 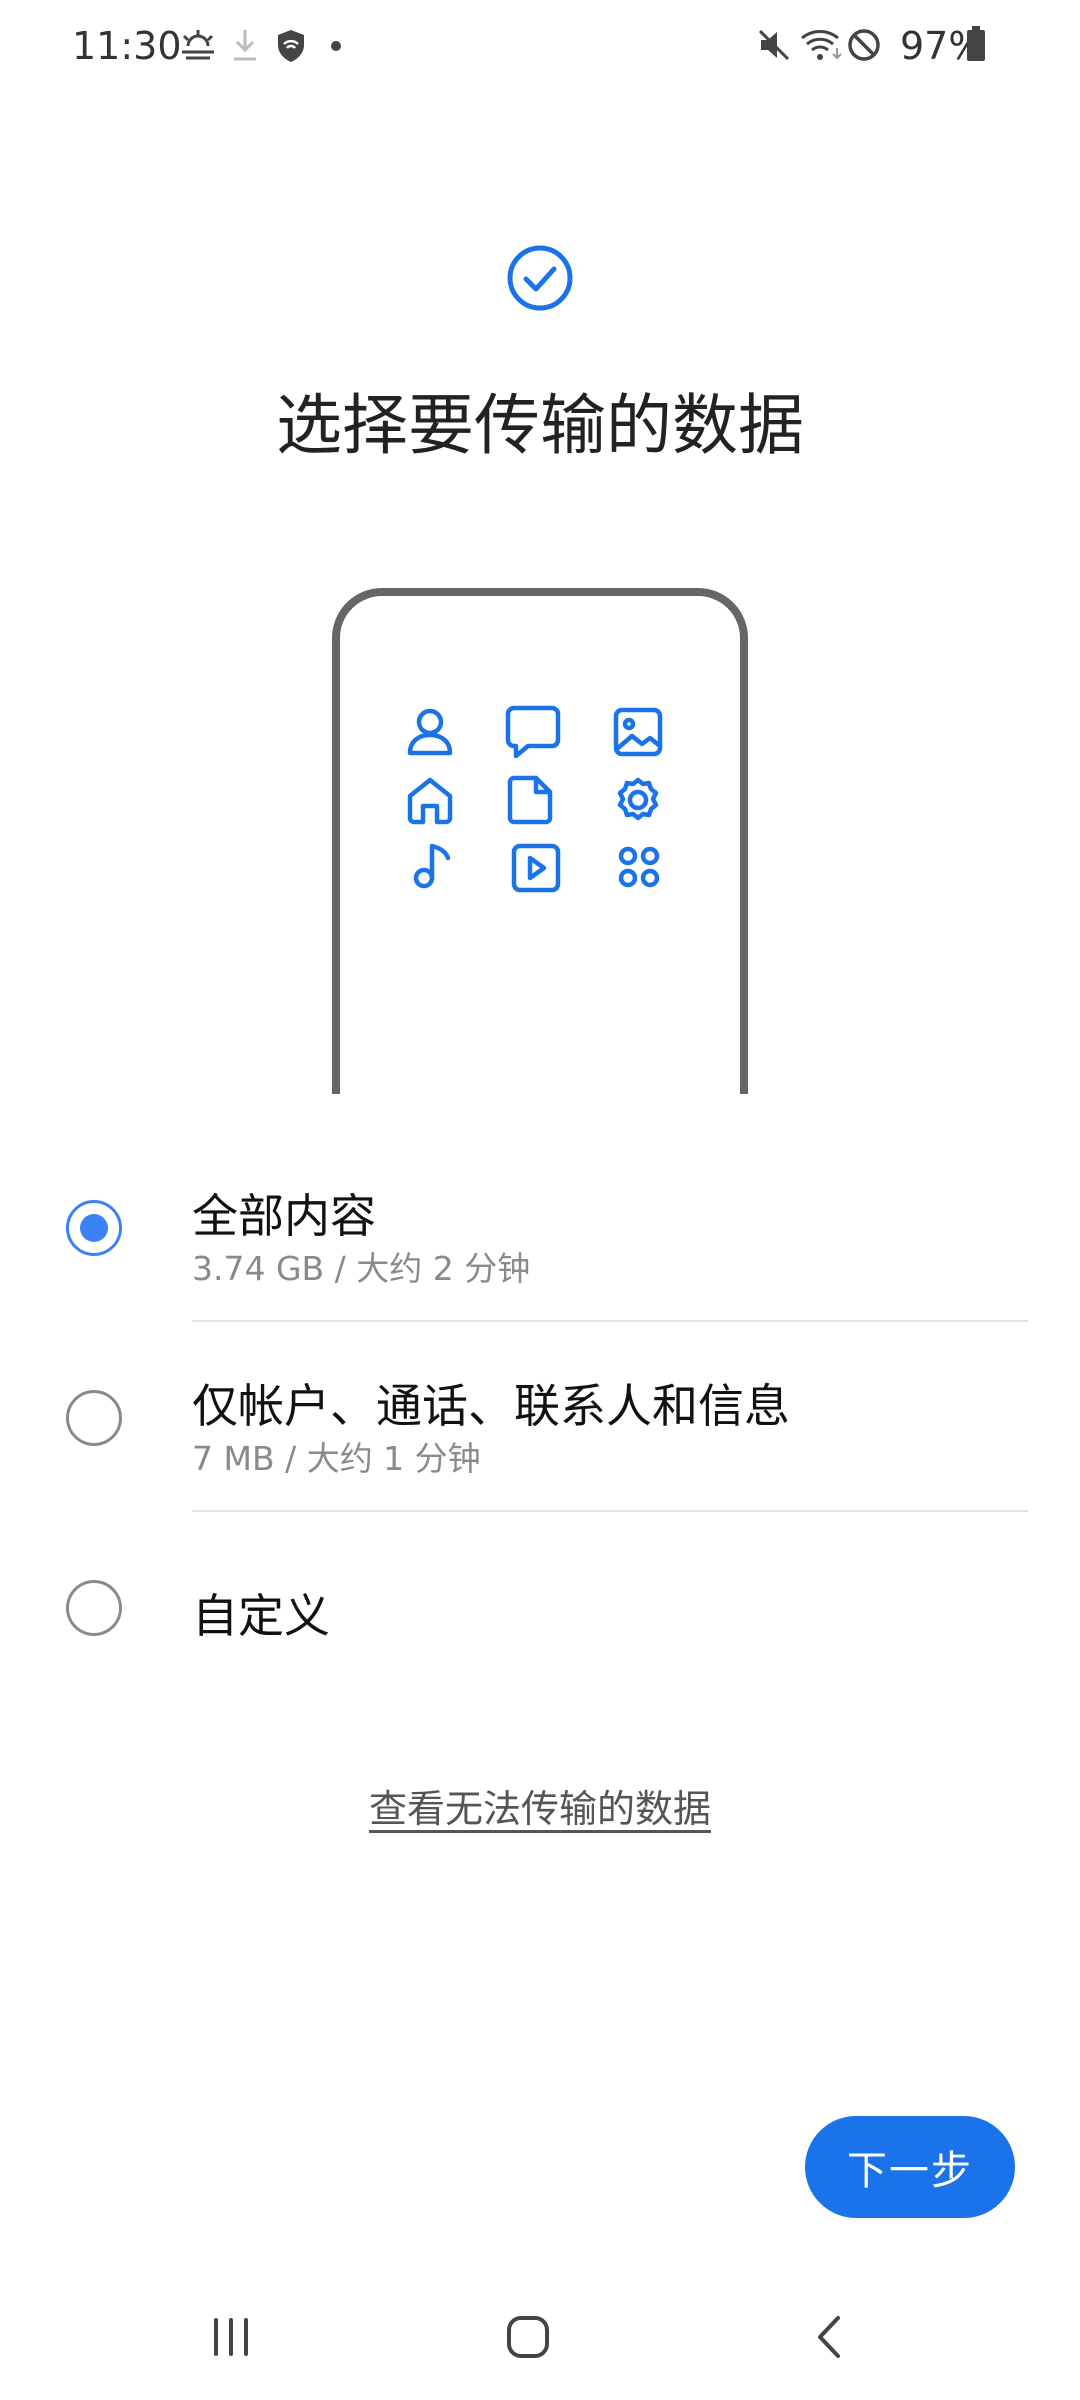 I want to click on navigation-bar, so click(x=540, y=2345).